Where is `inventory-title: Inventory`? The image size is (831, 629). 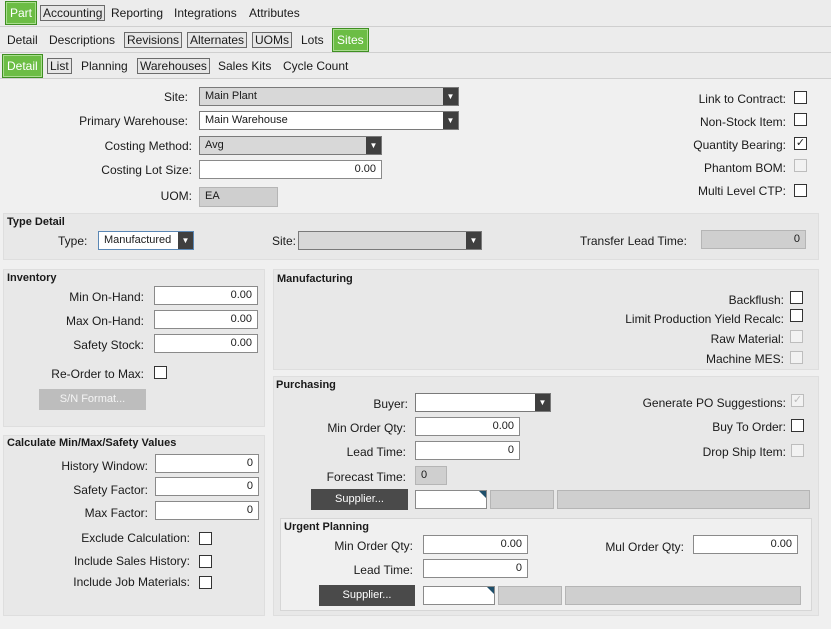 inventory-title: Inventory is located at coordinates (32, 278).